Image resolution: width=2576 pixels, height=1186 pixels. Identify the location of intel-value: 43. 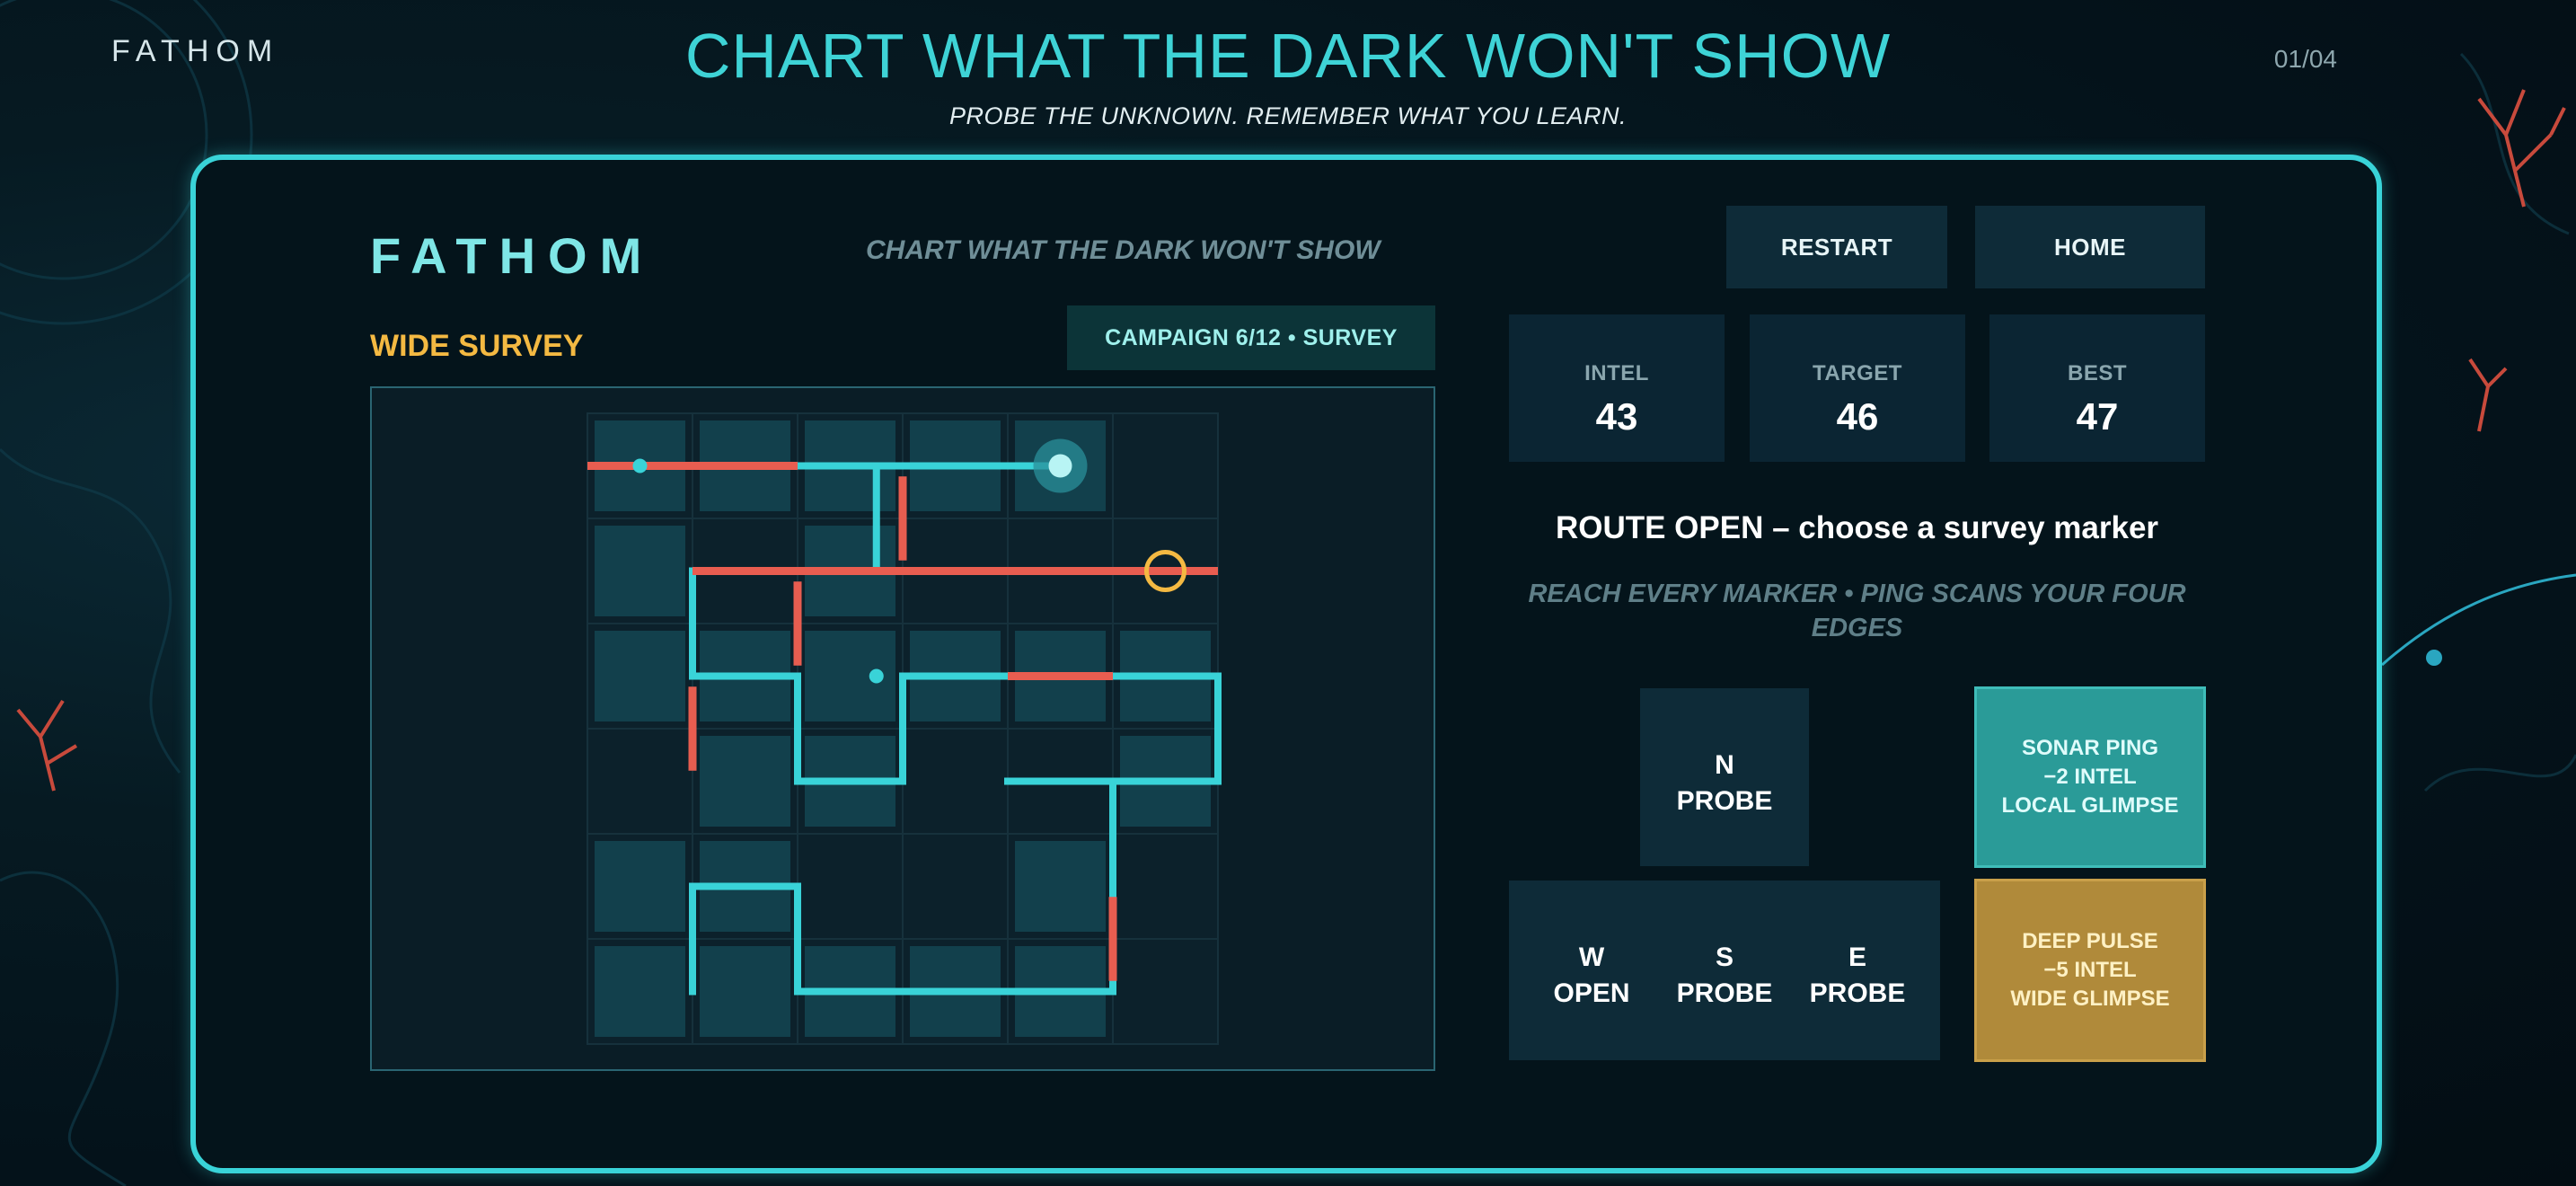
(1616, 416).